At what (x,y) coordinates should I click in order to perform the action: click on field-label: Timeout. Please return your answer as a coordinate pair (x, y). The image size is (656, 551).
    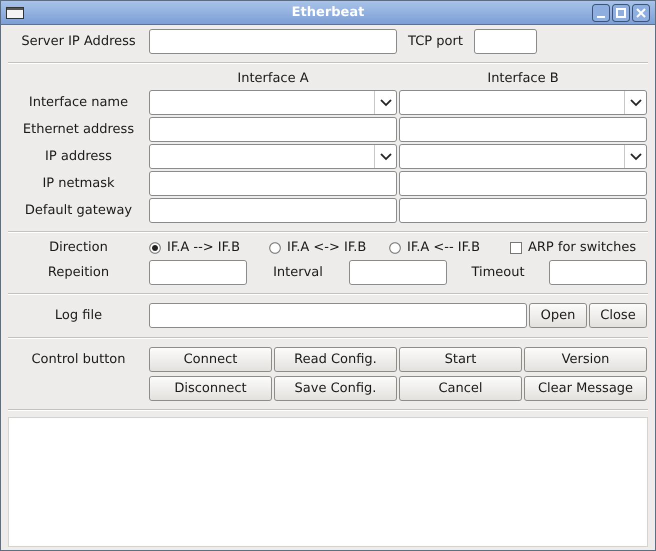
    Looking at the image, I should click on (498, 273).